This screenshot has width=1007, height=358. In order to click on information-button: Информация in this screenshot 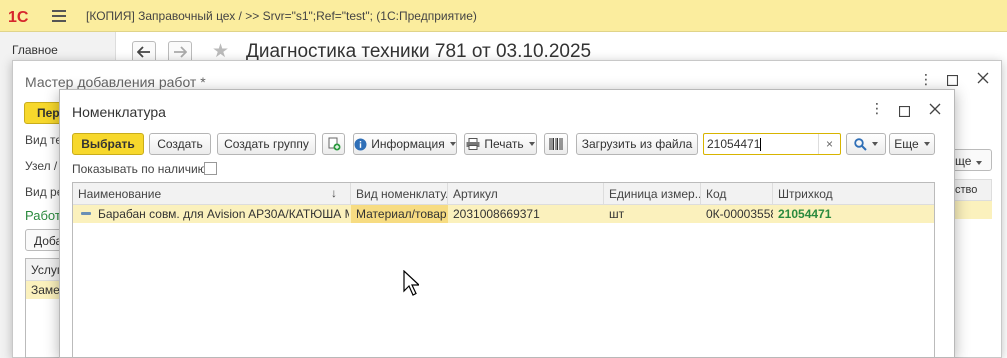, I will do `click(405, 144)`.